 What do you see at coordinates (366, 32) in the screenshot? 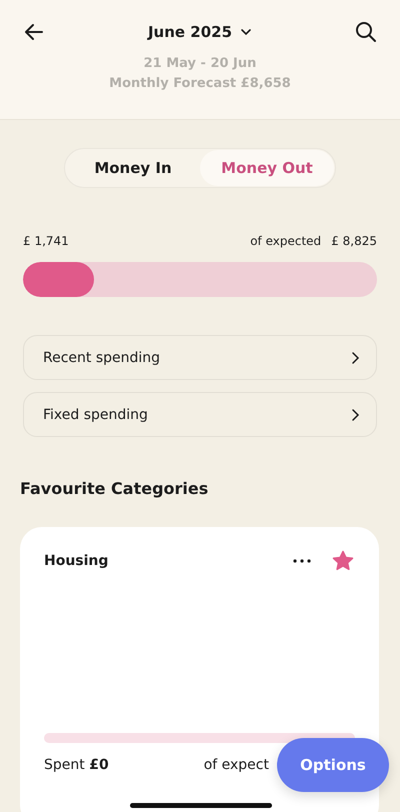
I see `search-icon` at bounding box center [366, 32].